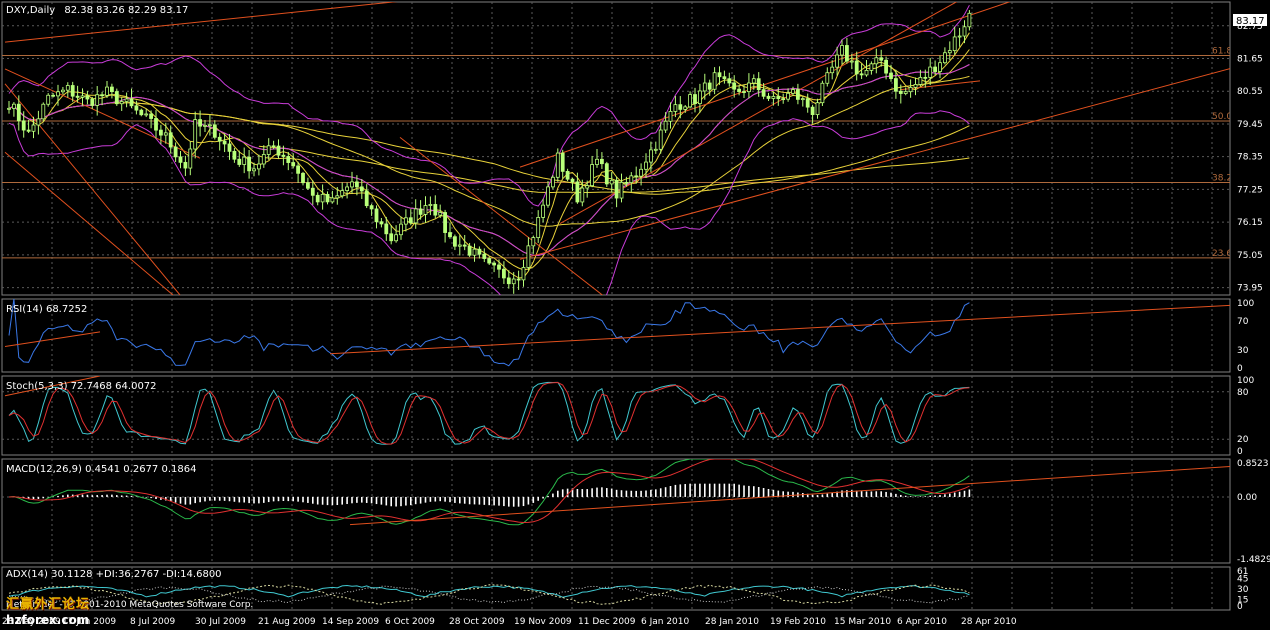 This screenshot has height=630, width=1270. What do you see at coordinates (922, 622) in the screenshot?
I see `x-tick-label: 6 Apr 2010` at bounding box center [922, 622].